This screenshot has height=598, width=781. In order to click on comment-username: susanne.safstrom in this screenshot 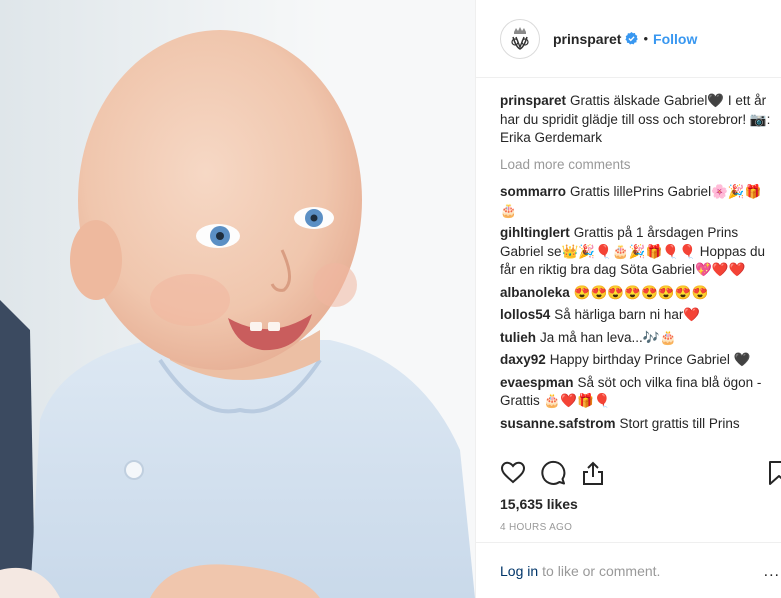, I will do `click(558, 423)`.